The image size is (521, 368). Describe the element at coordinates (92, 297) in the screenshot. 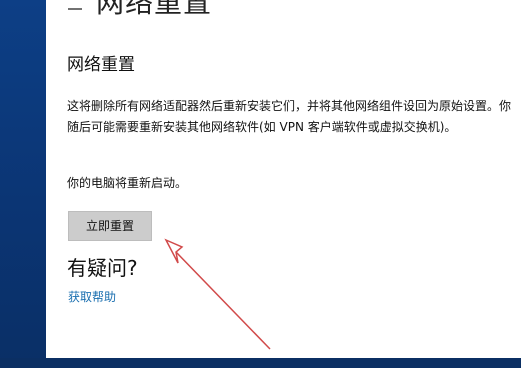

I see `get-help-link: 获取帮助` at that location.